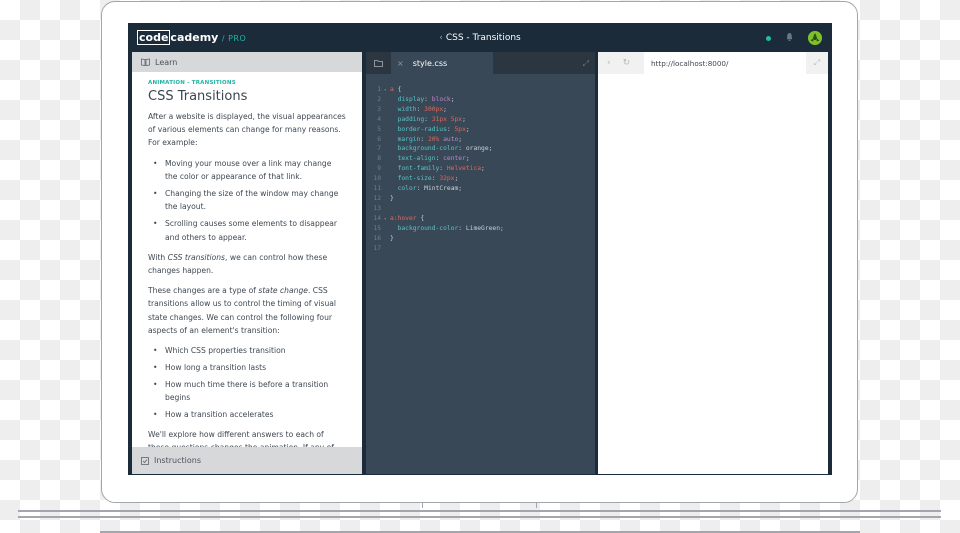 This screenshot has height=533, width=960. Describe the element at coordinates (379, 139) in the screenshot. I see `line-number: 6` at that location.